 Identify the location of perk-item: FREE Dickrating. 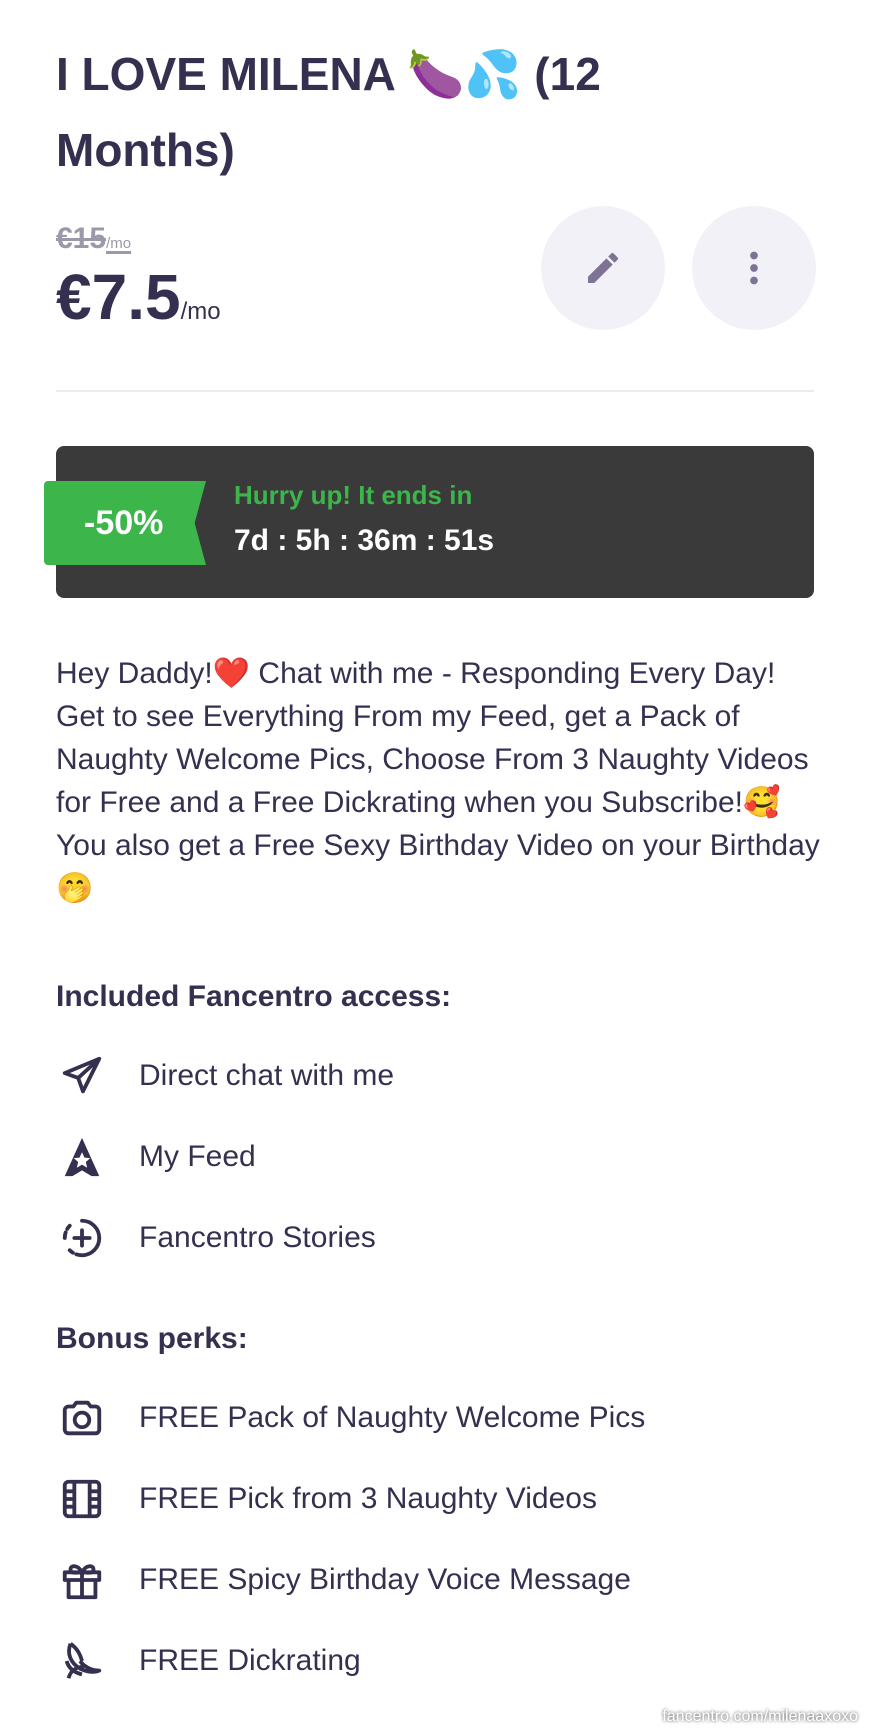
(208, 1661).